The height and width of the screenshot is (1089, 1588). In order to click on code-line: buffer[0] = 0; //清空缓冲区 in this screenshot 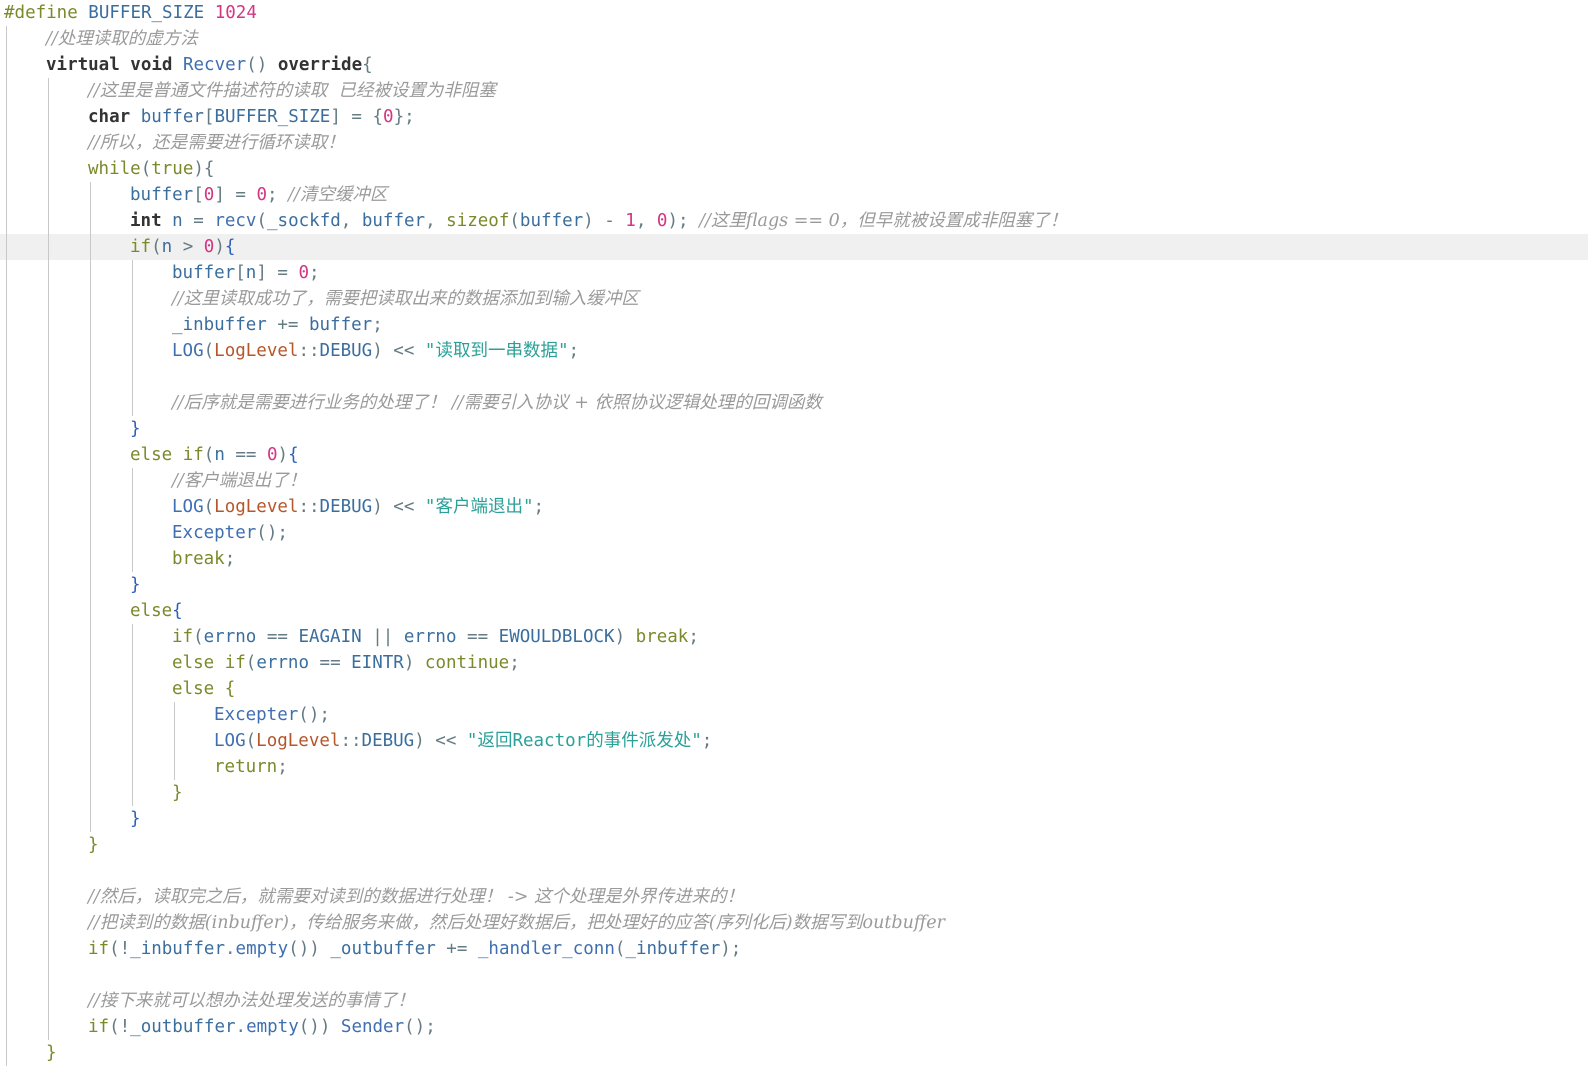, I will do `click(794, 195)`.